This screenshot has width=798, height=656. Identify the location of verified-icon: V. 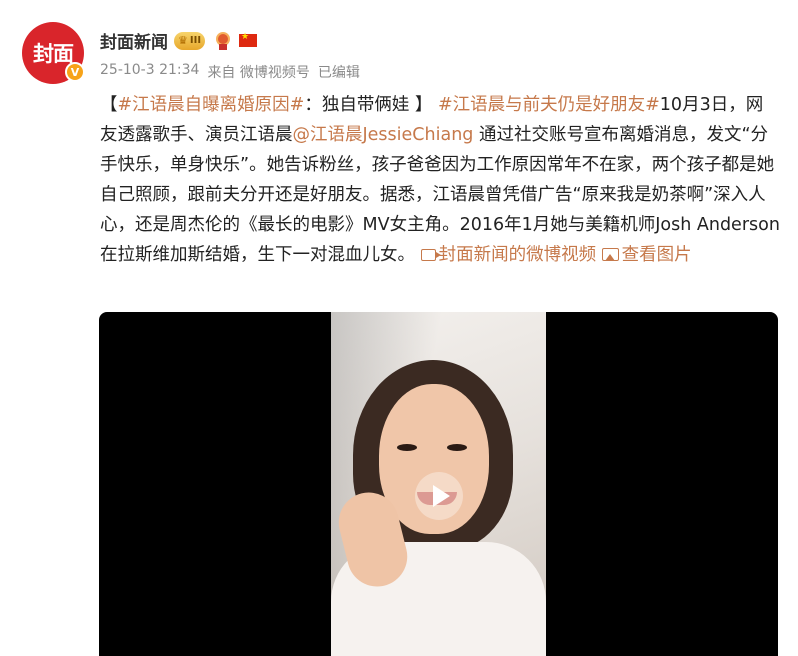
(75, 72).